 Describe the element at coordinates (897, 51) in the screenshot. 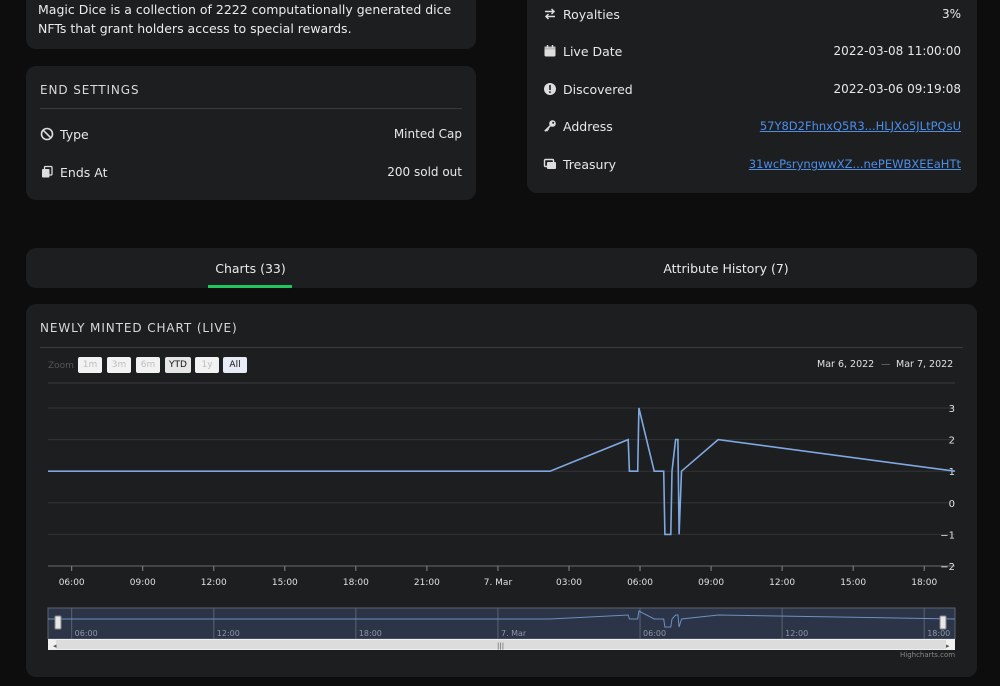

I see `live-date-value: 2022-03-08 11:00:00` at that location.